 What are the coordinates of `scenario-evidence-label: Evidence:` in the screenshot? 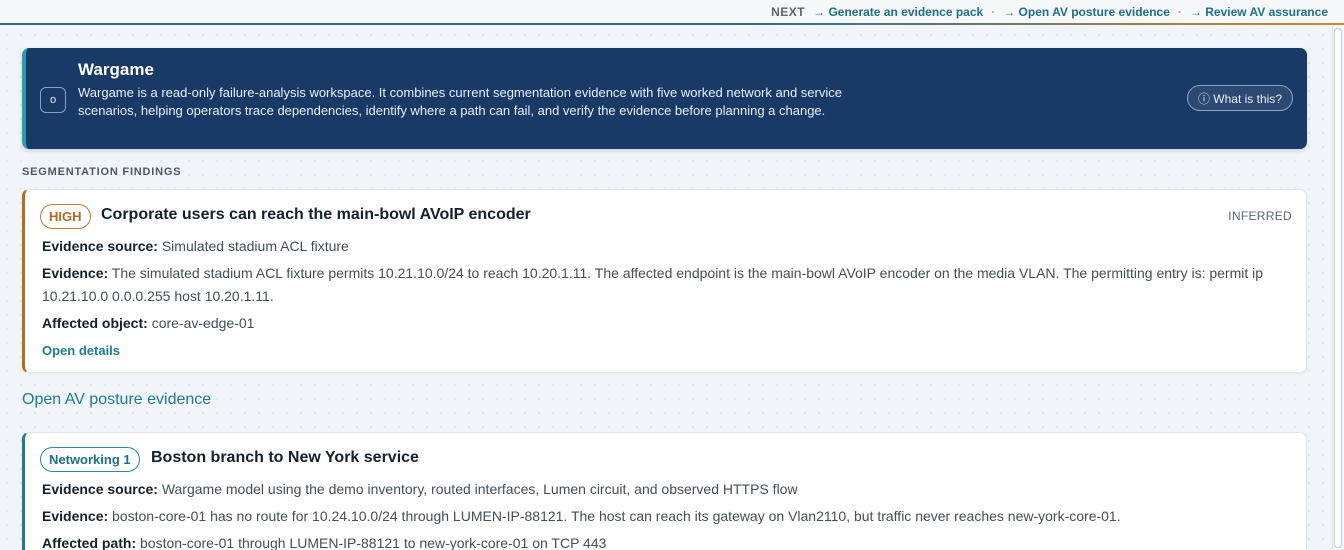 It's located at (75, 516).